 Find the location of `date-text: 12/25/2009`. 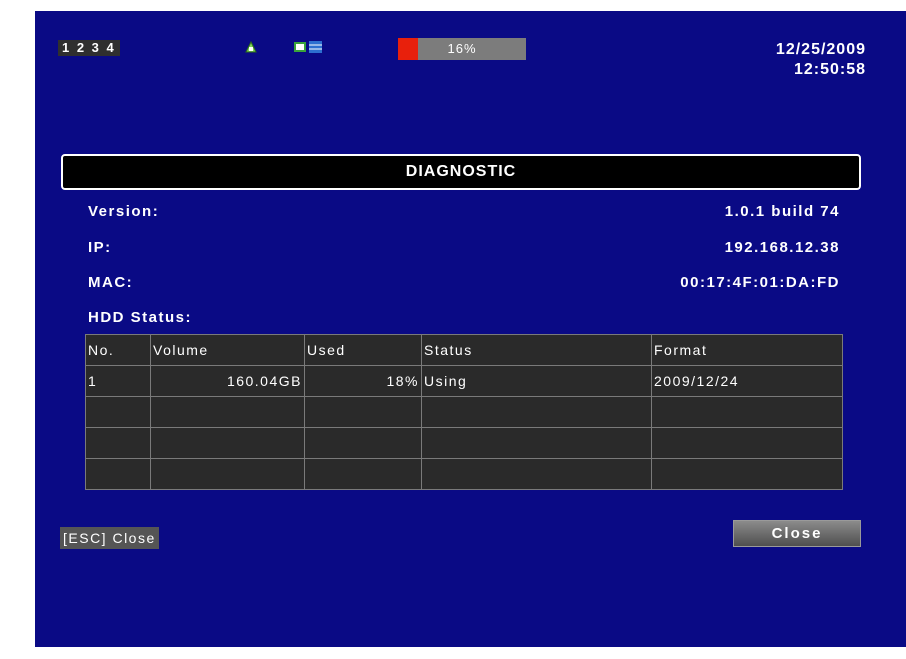

date-text: 12/25/2009 is located at coordinates (820, 49).